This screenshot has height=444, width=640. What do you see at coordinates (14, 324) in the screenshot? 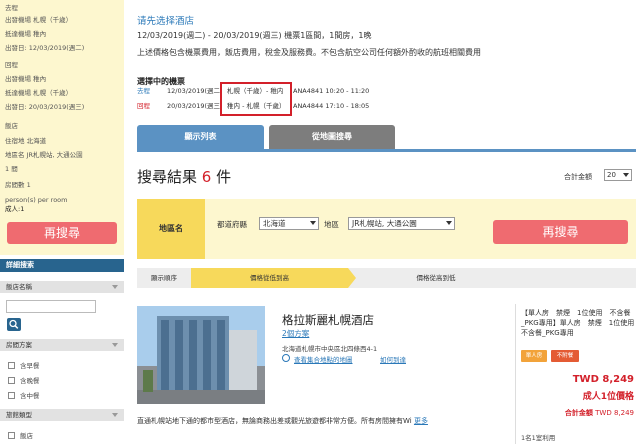
I see `search-icon` at bounding box center [14, 324].